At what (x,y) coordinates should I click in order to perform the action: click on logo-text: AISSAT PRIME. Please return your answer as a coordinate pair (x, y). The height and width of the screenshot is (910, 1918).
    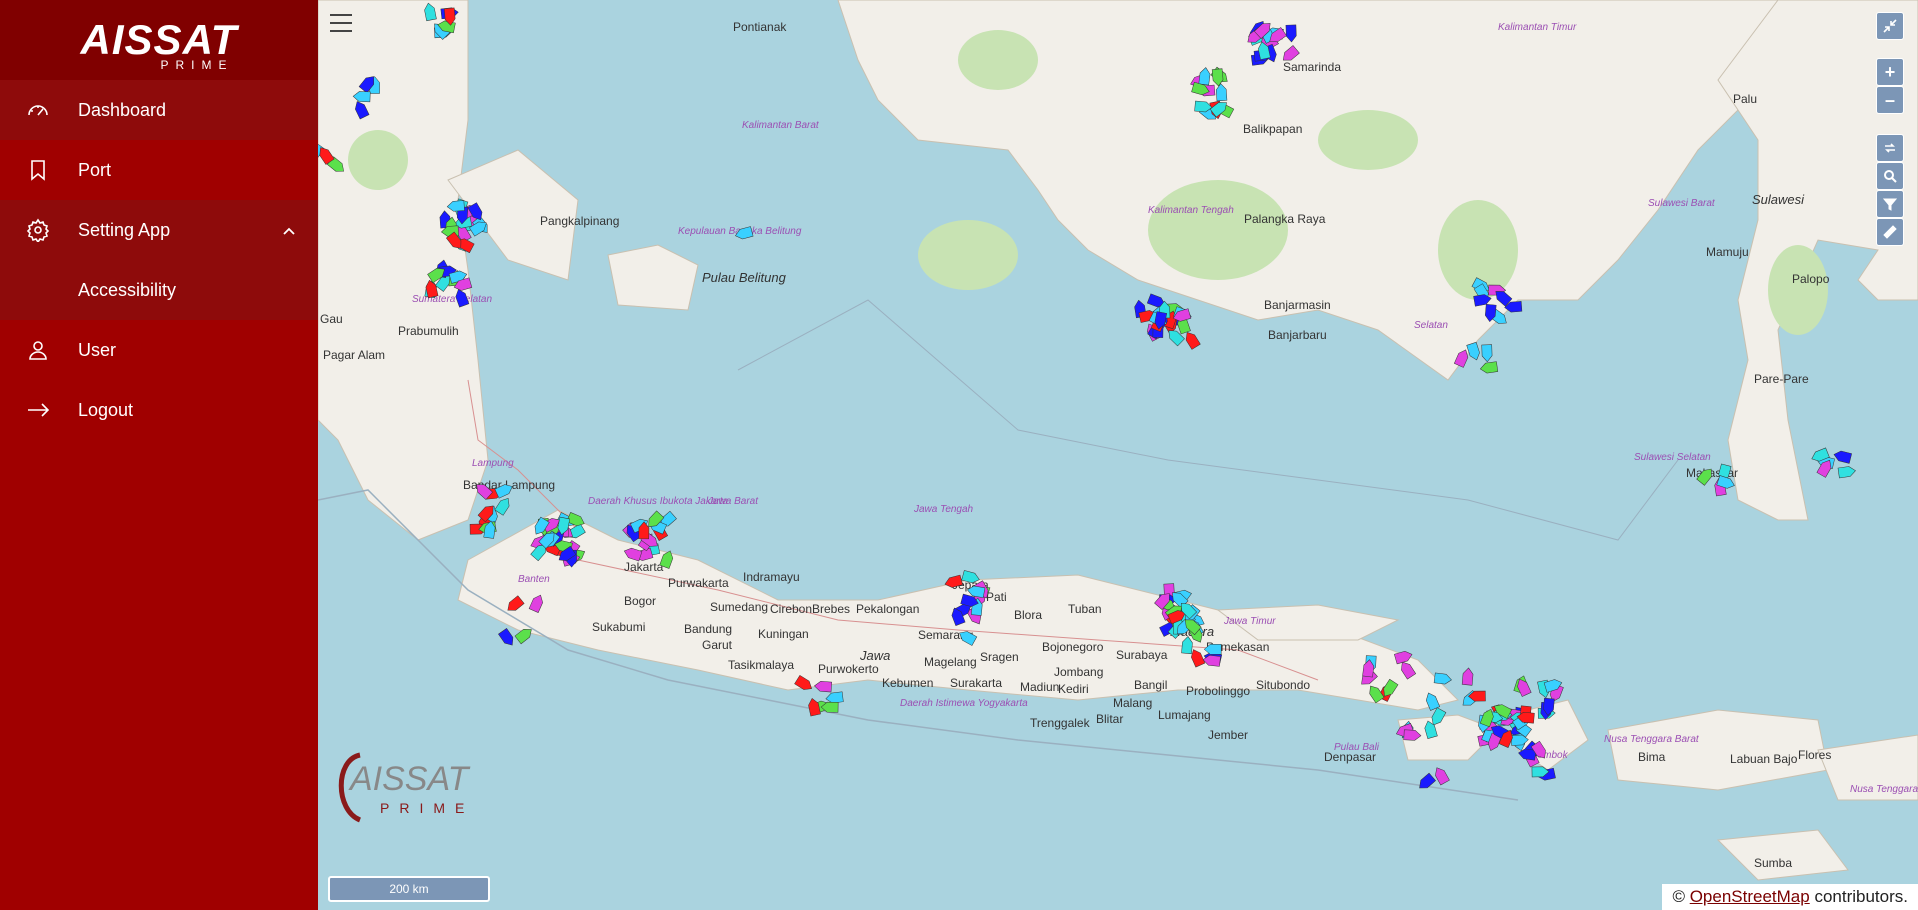
    Looking at the image, I should click on (159, 44).